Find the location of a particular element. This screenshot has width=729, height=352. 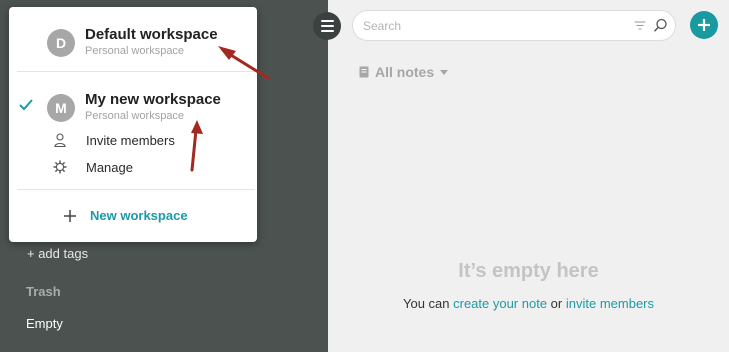

notes-filter-dropdown: All notes is located at coordinates (404, 72).